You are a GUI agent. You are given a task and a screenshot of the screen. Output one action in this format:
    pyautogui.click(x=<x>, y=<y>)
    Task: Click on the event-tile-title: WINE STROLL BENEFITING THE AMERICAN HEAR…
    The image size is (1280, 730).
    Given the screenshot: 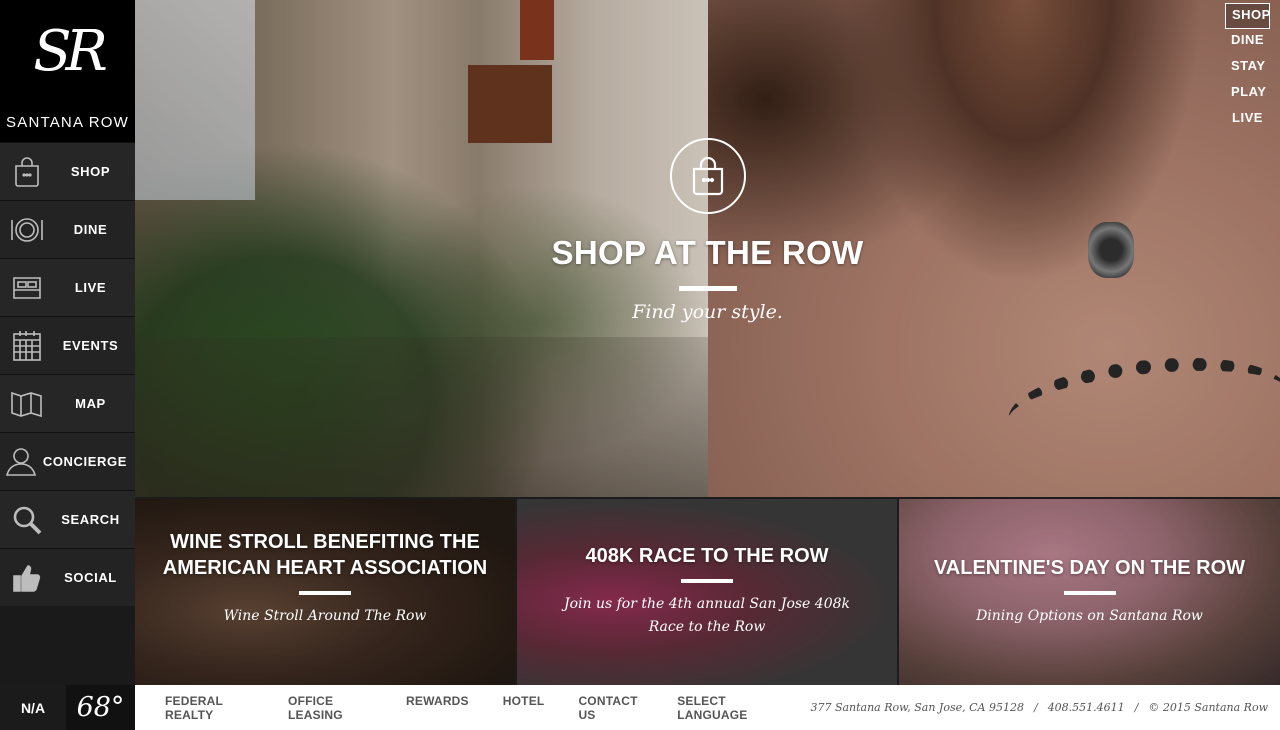 What is the action you would take?
    pyautogui.click(x=325, y=555)
    